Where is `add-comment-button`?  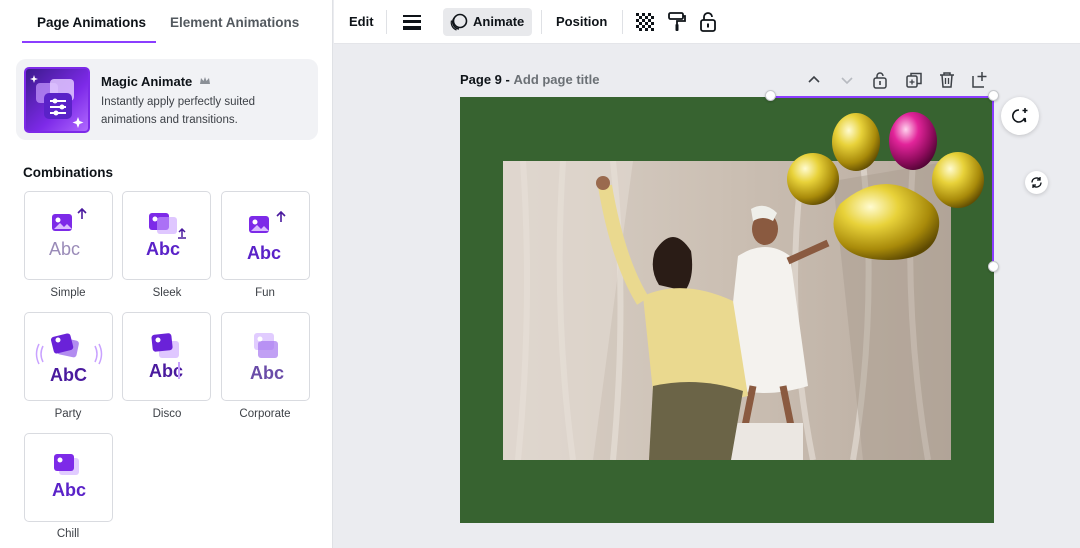 add-comment-button is located at coordinates (1020, 116).